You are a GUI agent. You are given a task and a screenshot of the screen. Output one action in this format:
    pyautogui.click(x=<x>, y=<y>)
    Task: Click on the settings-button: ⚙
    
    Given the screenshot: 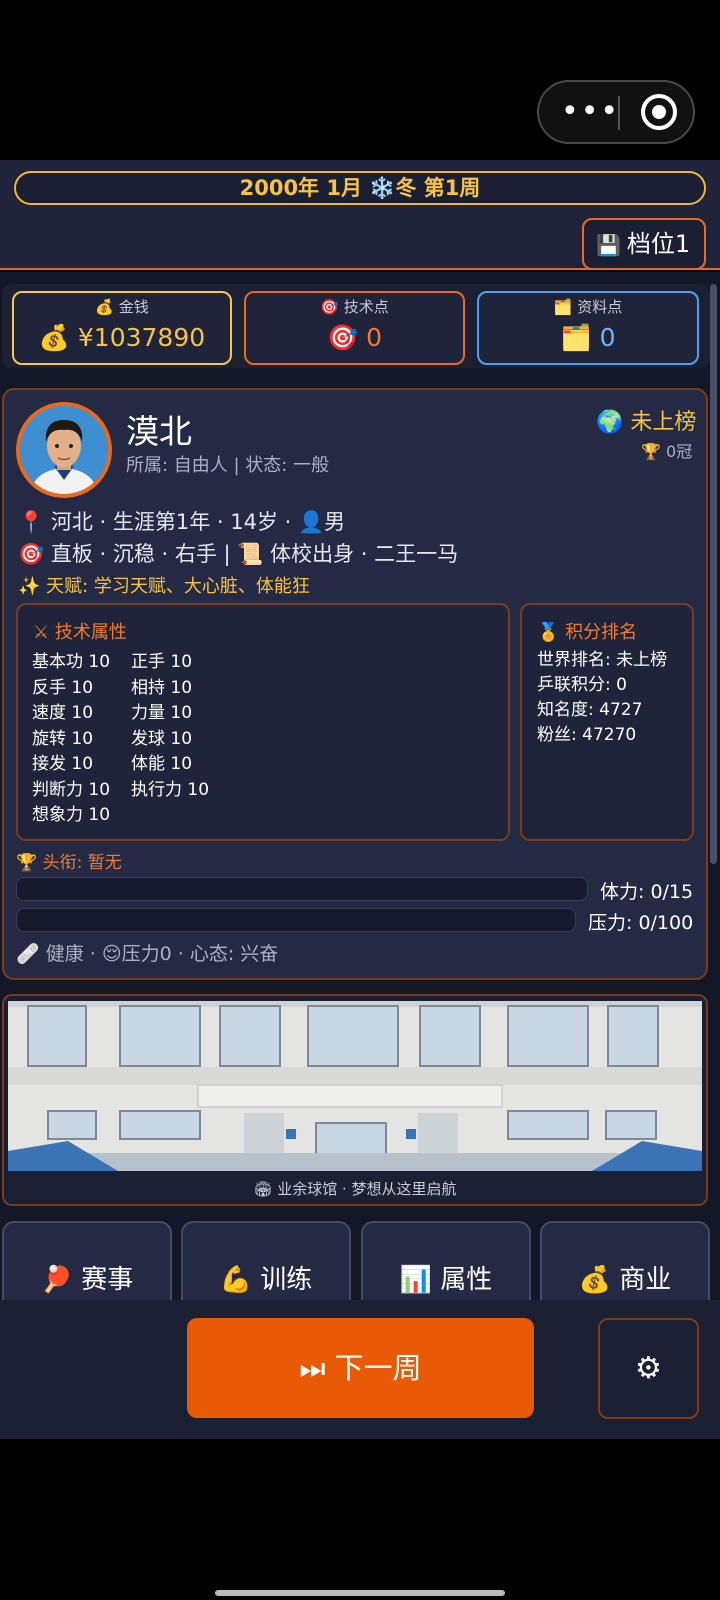 What is the action you would take?
    pyautogui.click(x=648, y=1368)
    